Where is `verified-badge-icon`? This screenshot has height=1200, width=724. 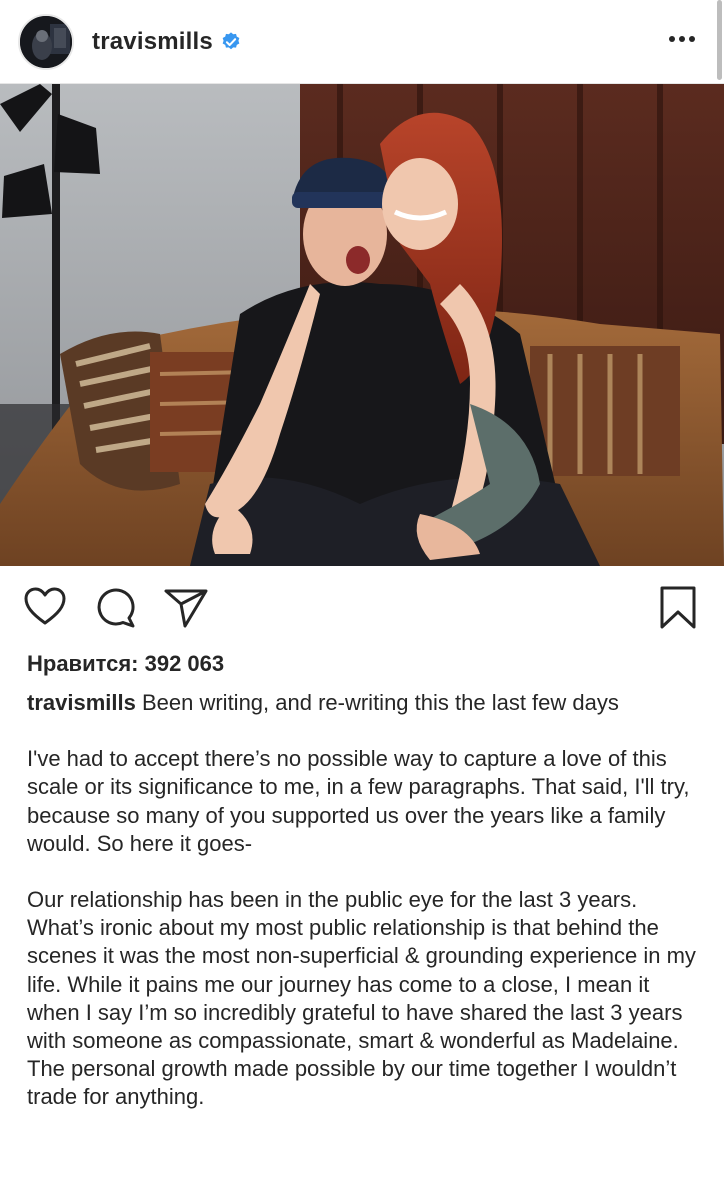 verified-badge-icon is located at coordinates (231, 40).